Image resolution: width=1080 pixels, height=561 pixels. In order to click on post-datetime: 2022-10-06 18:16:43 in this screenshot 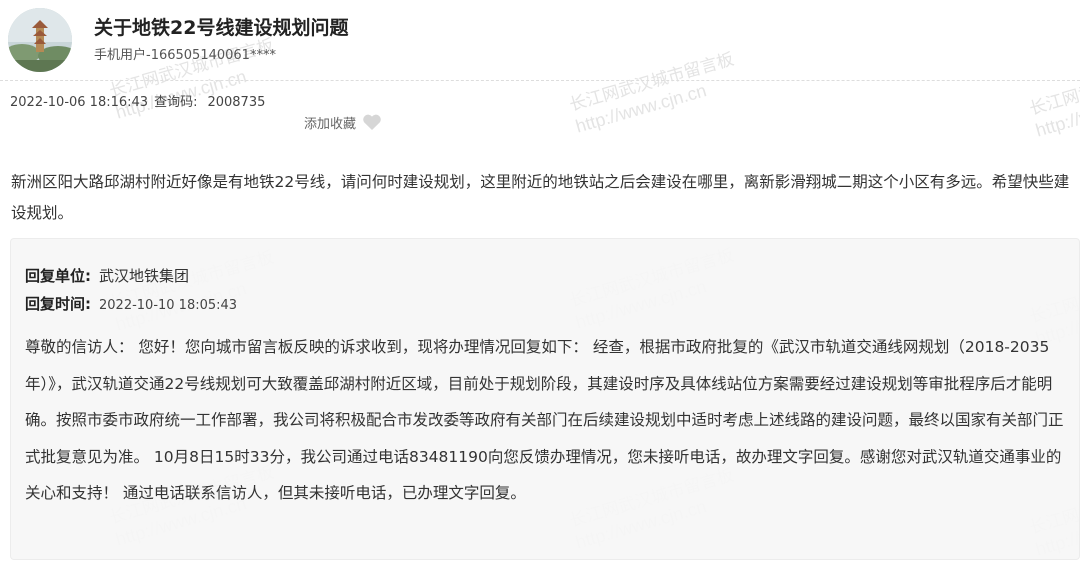, I will do `click(79, 102)`.